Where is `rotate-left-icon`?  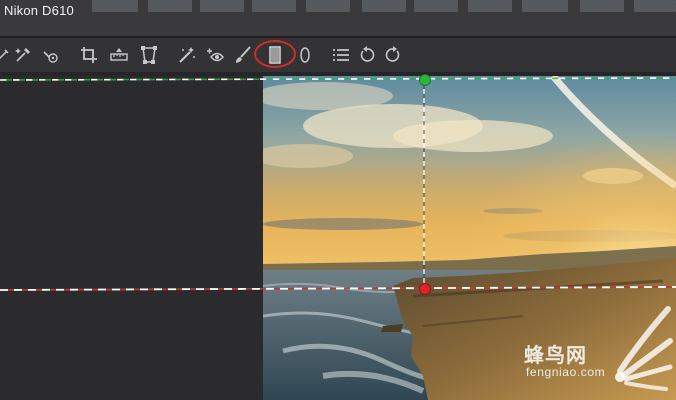
rotate-left-icon is located at coordinates (367, 55).